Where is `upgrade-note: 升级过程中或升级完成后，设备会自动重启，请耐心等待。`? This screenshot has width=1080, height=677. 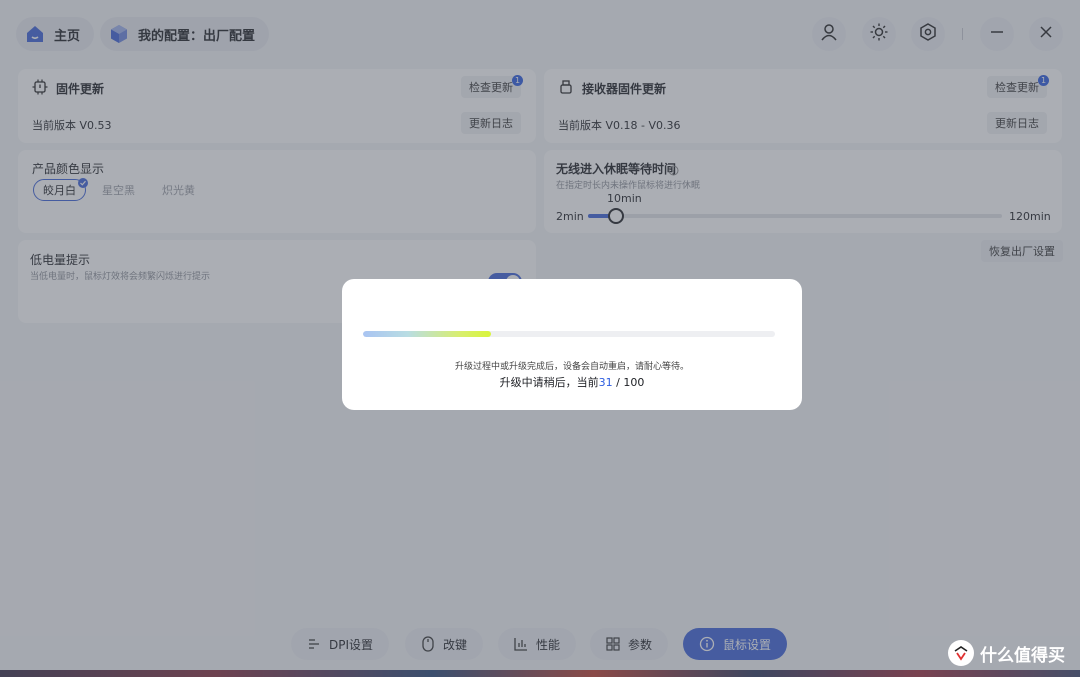
upgrade-note: 升级过程中或升级完成后，设备会自动重启，请耐心等待。 is located at coordinates (571, 367).